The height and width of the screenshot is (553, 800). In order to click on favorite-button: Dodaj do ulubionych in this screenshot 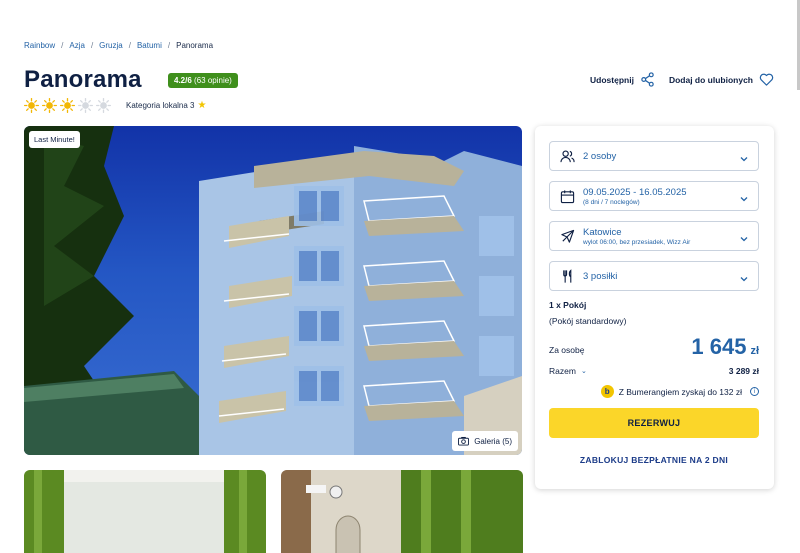, I will do `click(721, 79)`.